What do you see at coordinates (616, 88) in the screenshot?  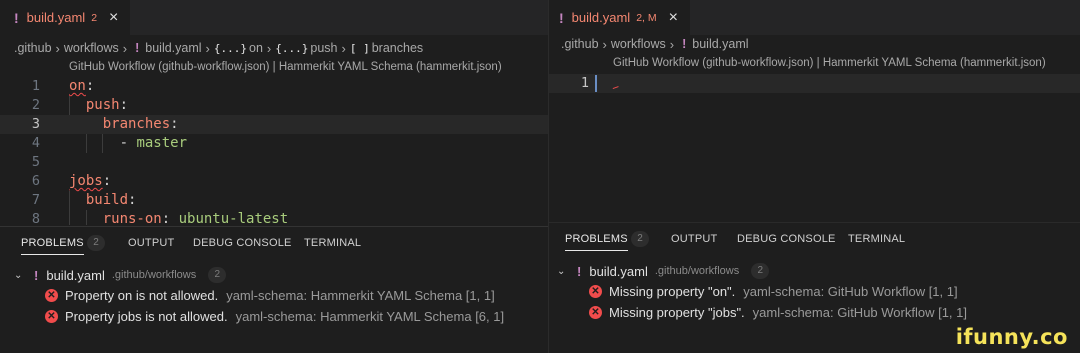 I see `error-squiggle` at bounding box center [616, 88].